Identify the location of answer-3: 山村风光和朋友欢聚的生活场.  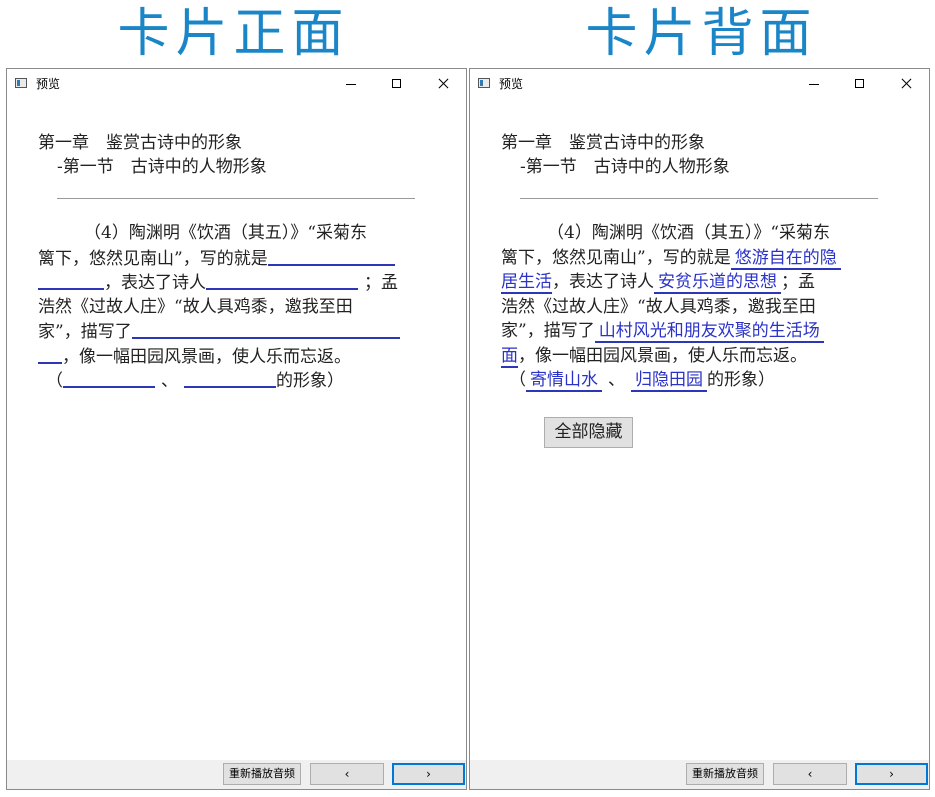
(709, 332).